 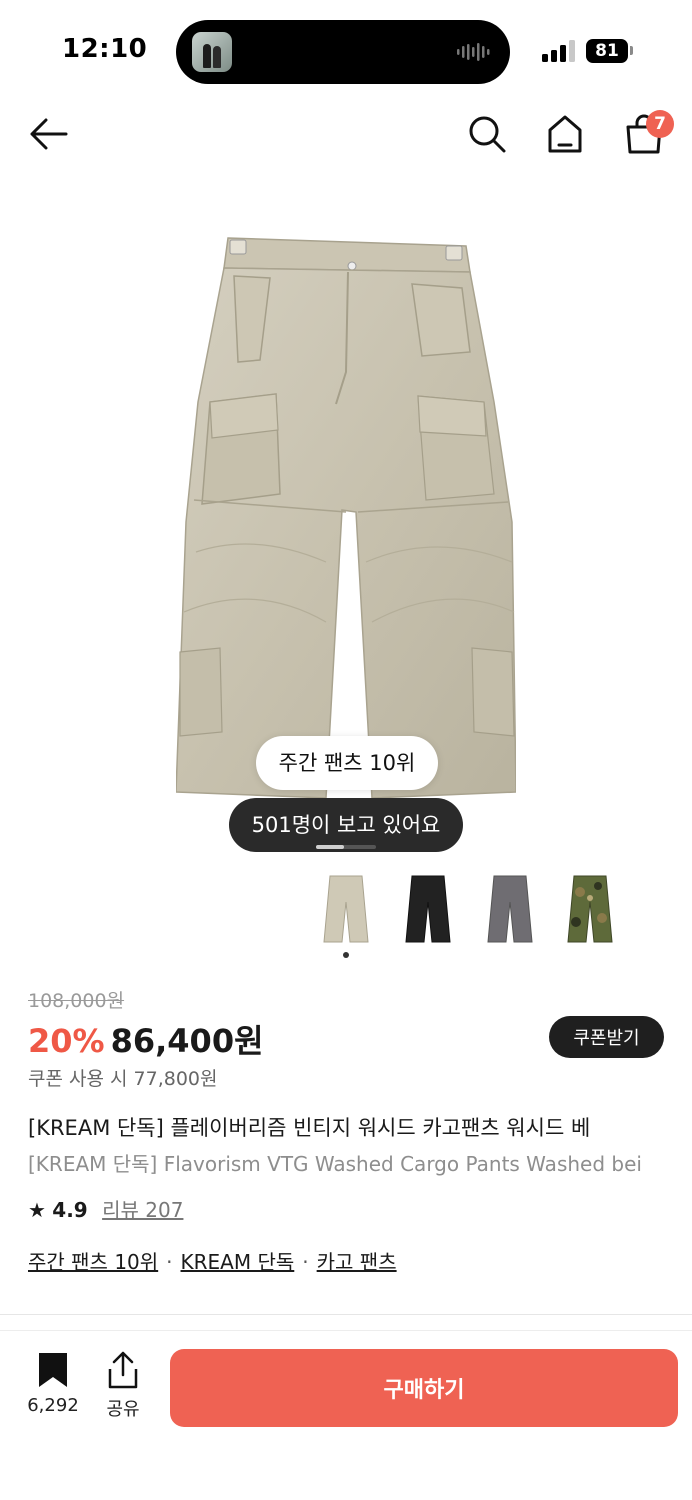 What do you see at coordinates (53, 1405) in the screenshot?
I see `save-count: 6,292` at bounding box center [53, 1405].